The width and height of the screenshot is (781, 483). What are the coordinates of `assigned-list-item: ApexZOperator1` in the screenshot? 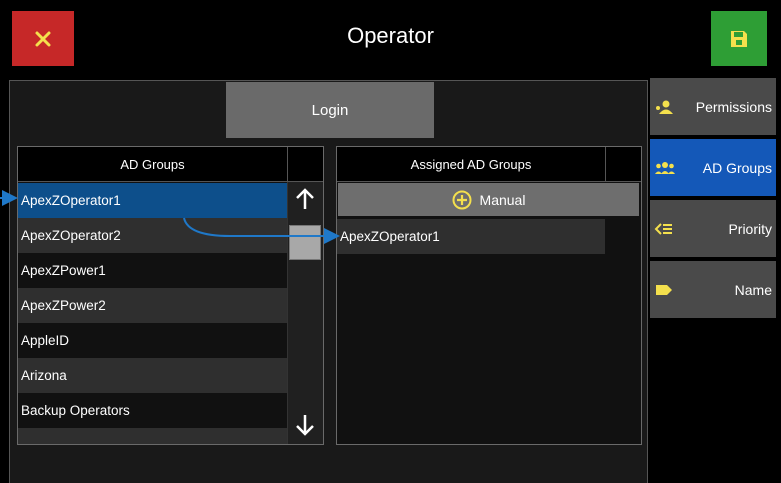 It's located at (471, 236).